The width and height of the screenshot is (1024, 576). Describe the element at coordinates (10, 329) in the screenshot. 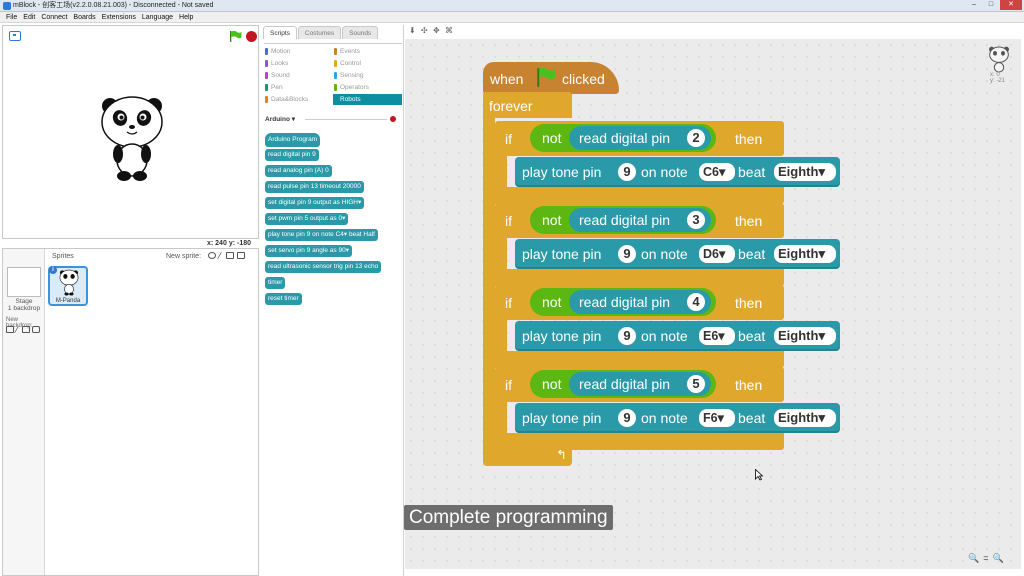

I see `backdrop-library-icon` at that location.